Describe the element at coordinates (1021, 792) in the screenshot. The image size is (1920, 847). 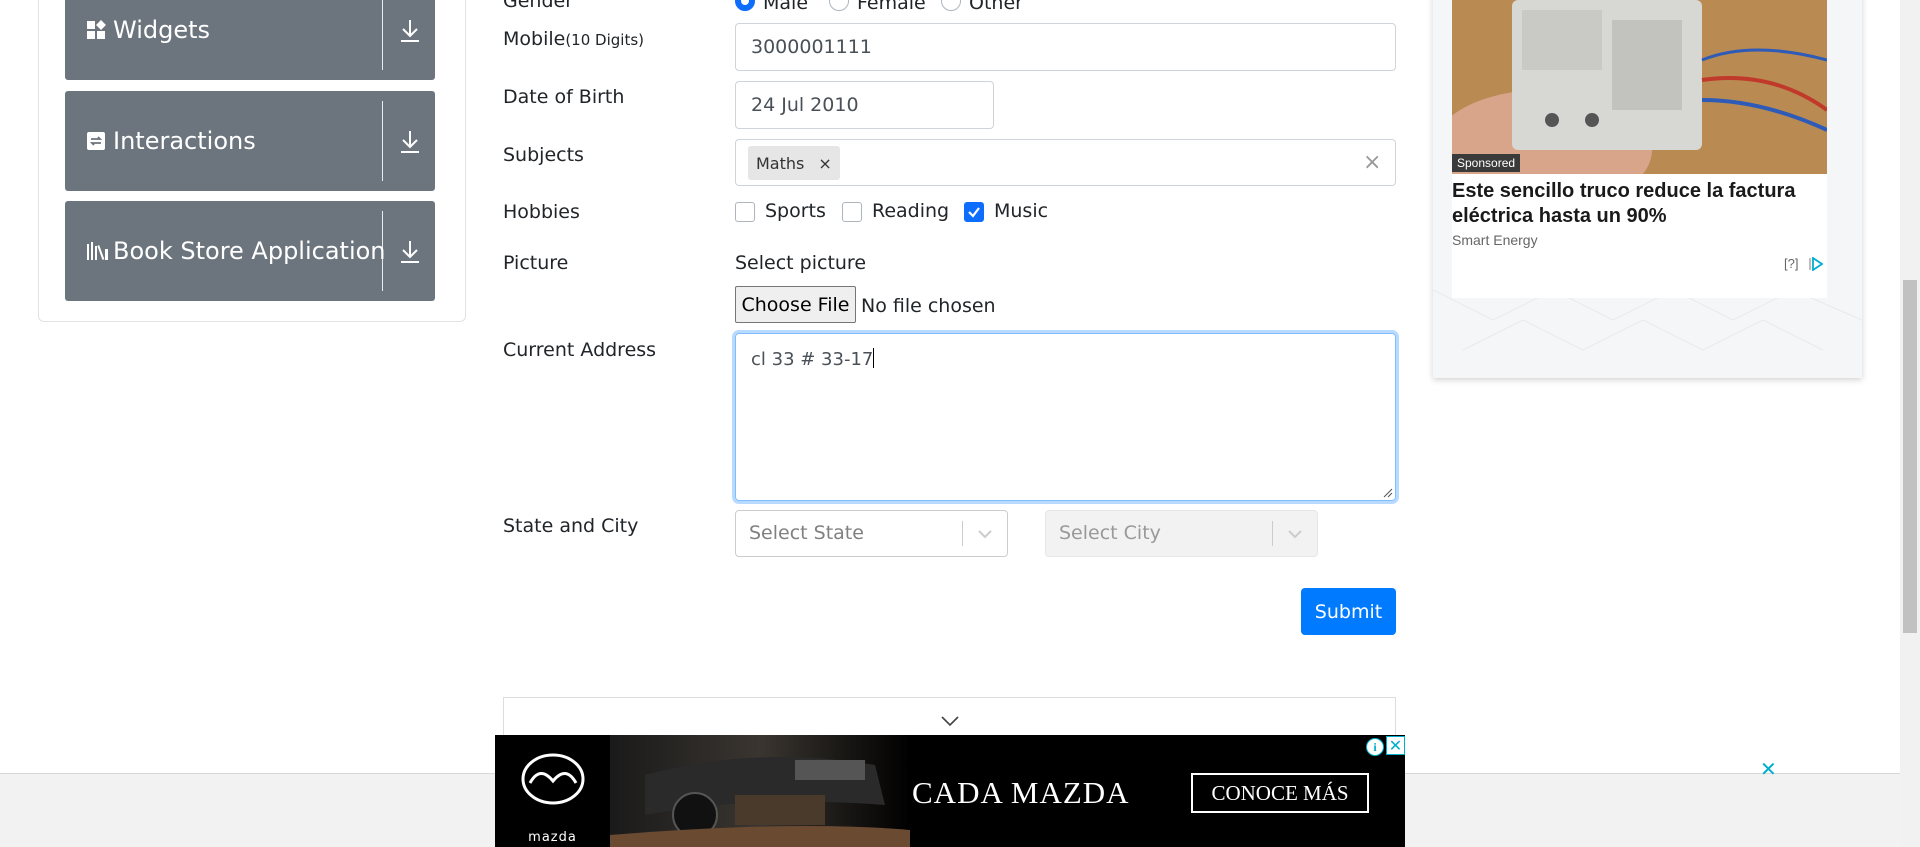
I see `mazda-headline: CADA MAZDA` at that location.